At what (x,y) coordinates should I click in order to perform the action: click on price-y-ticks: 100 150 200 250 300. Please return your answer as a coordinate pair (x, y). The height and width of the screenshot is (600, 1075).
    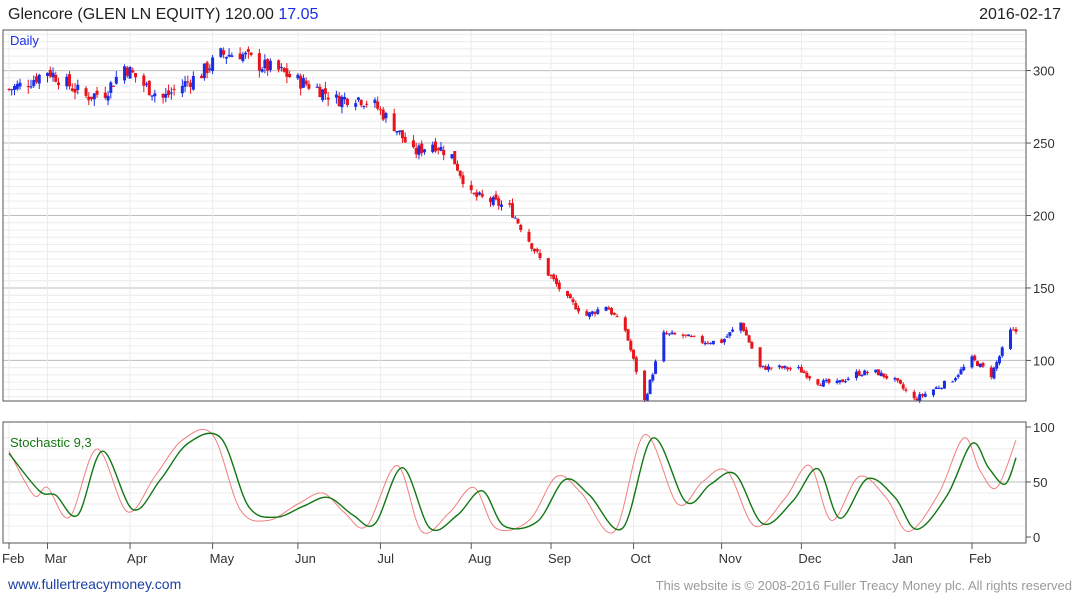
    Looking at the image, I should click on (1040, 216).